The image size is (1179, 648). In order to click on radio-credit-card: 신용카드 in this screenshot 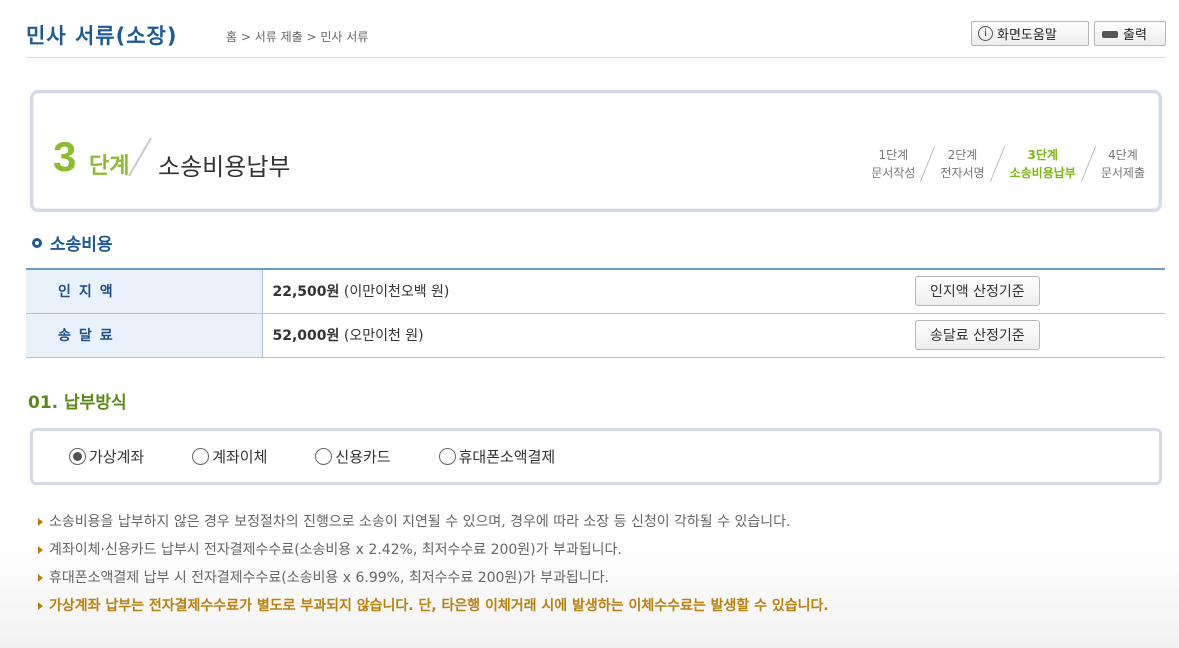, I will do `click(353, 456)`.